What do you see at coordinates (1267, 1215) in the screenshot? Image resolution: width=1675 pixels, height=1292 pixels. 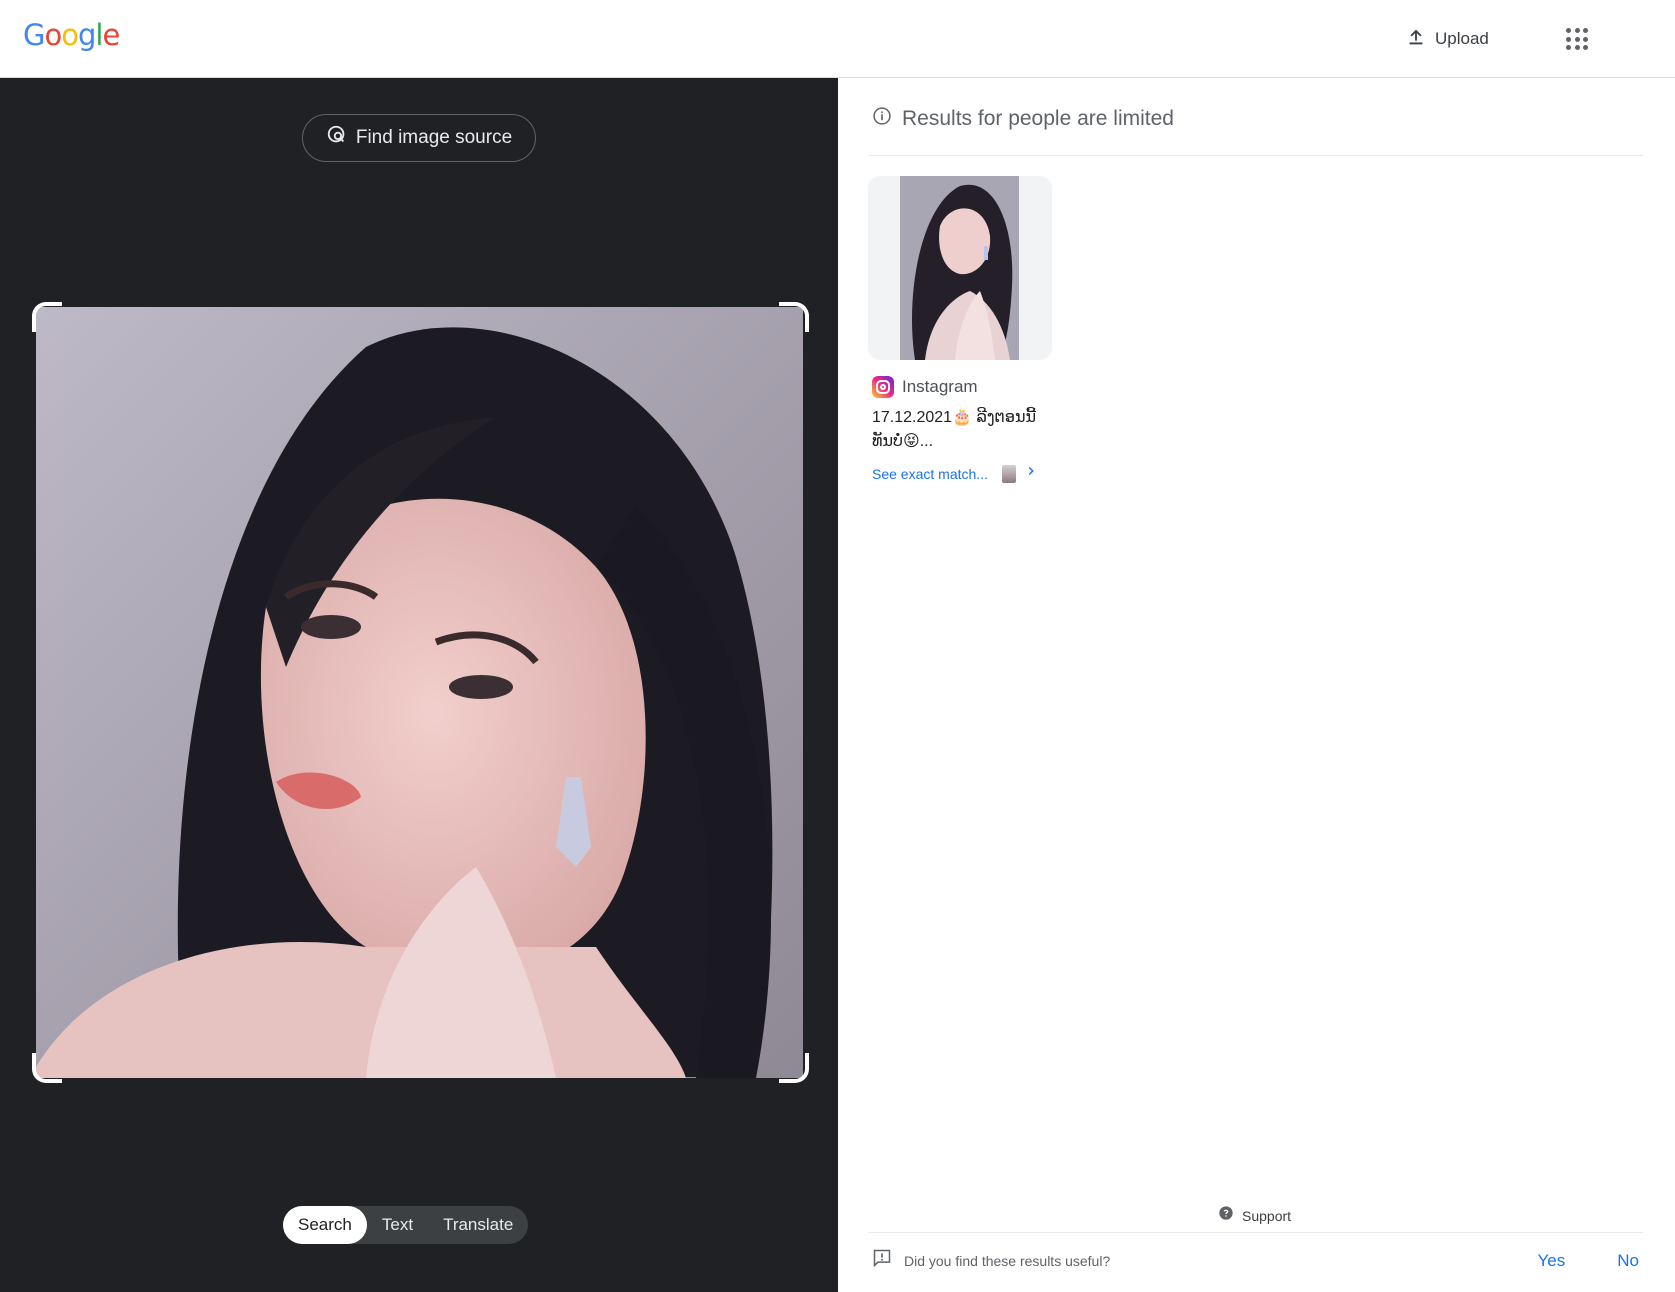 I see `support-label: Support` at bounding box center [1267, 1215].